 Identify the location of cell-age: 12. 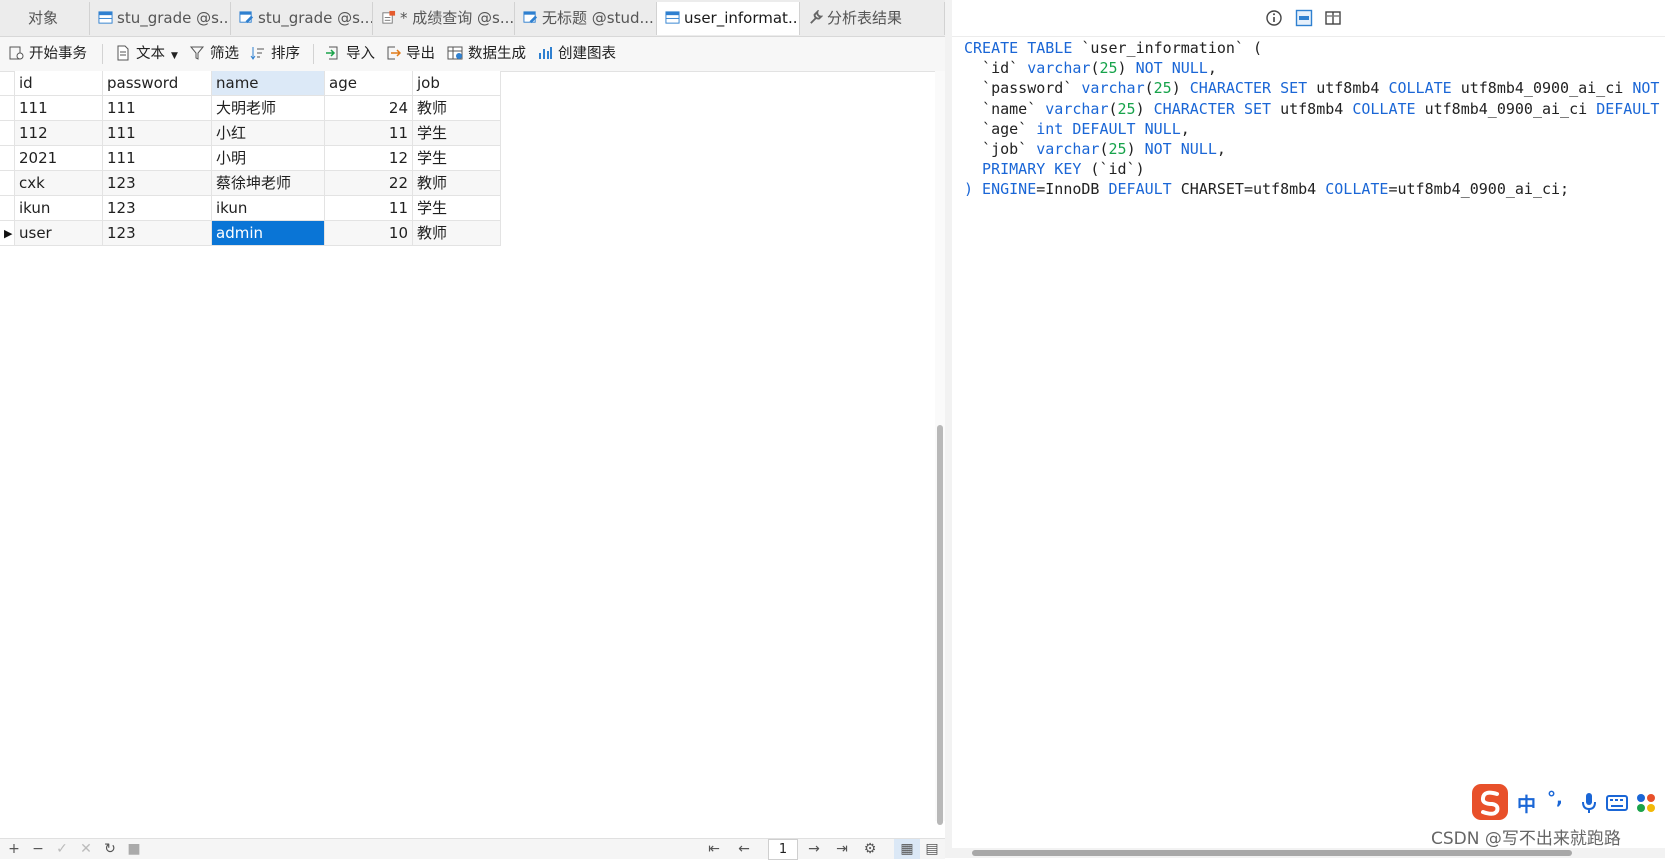
(369, 158).